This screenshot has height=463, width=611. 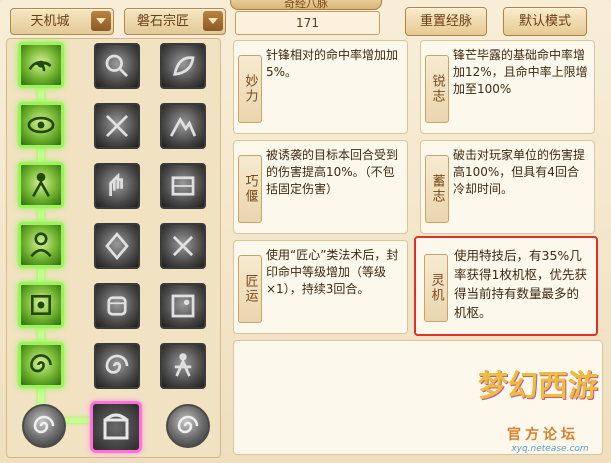 What do you see at coordinates (306, 5) in the screenshot?
I see `window-title: 奇经八脉` at bounding box center [306, 5].